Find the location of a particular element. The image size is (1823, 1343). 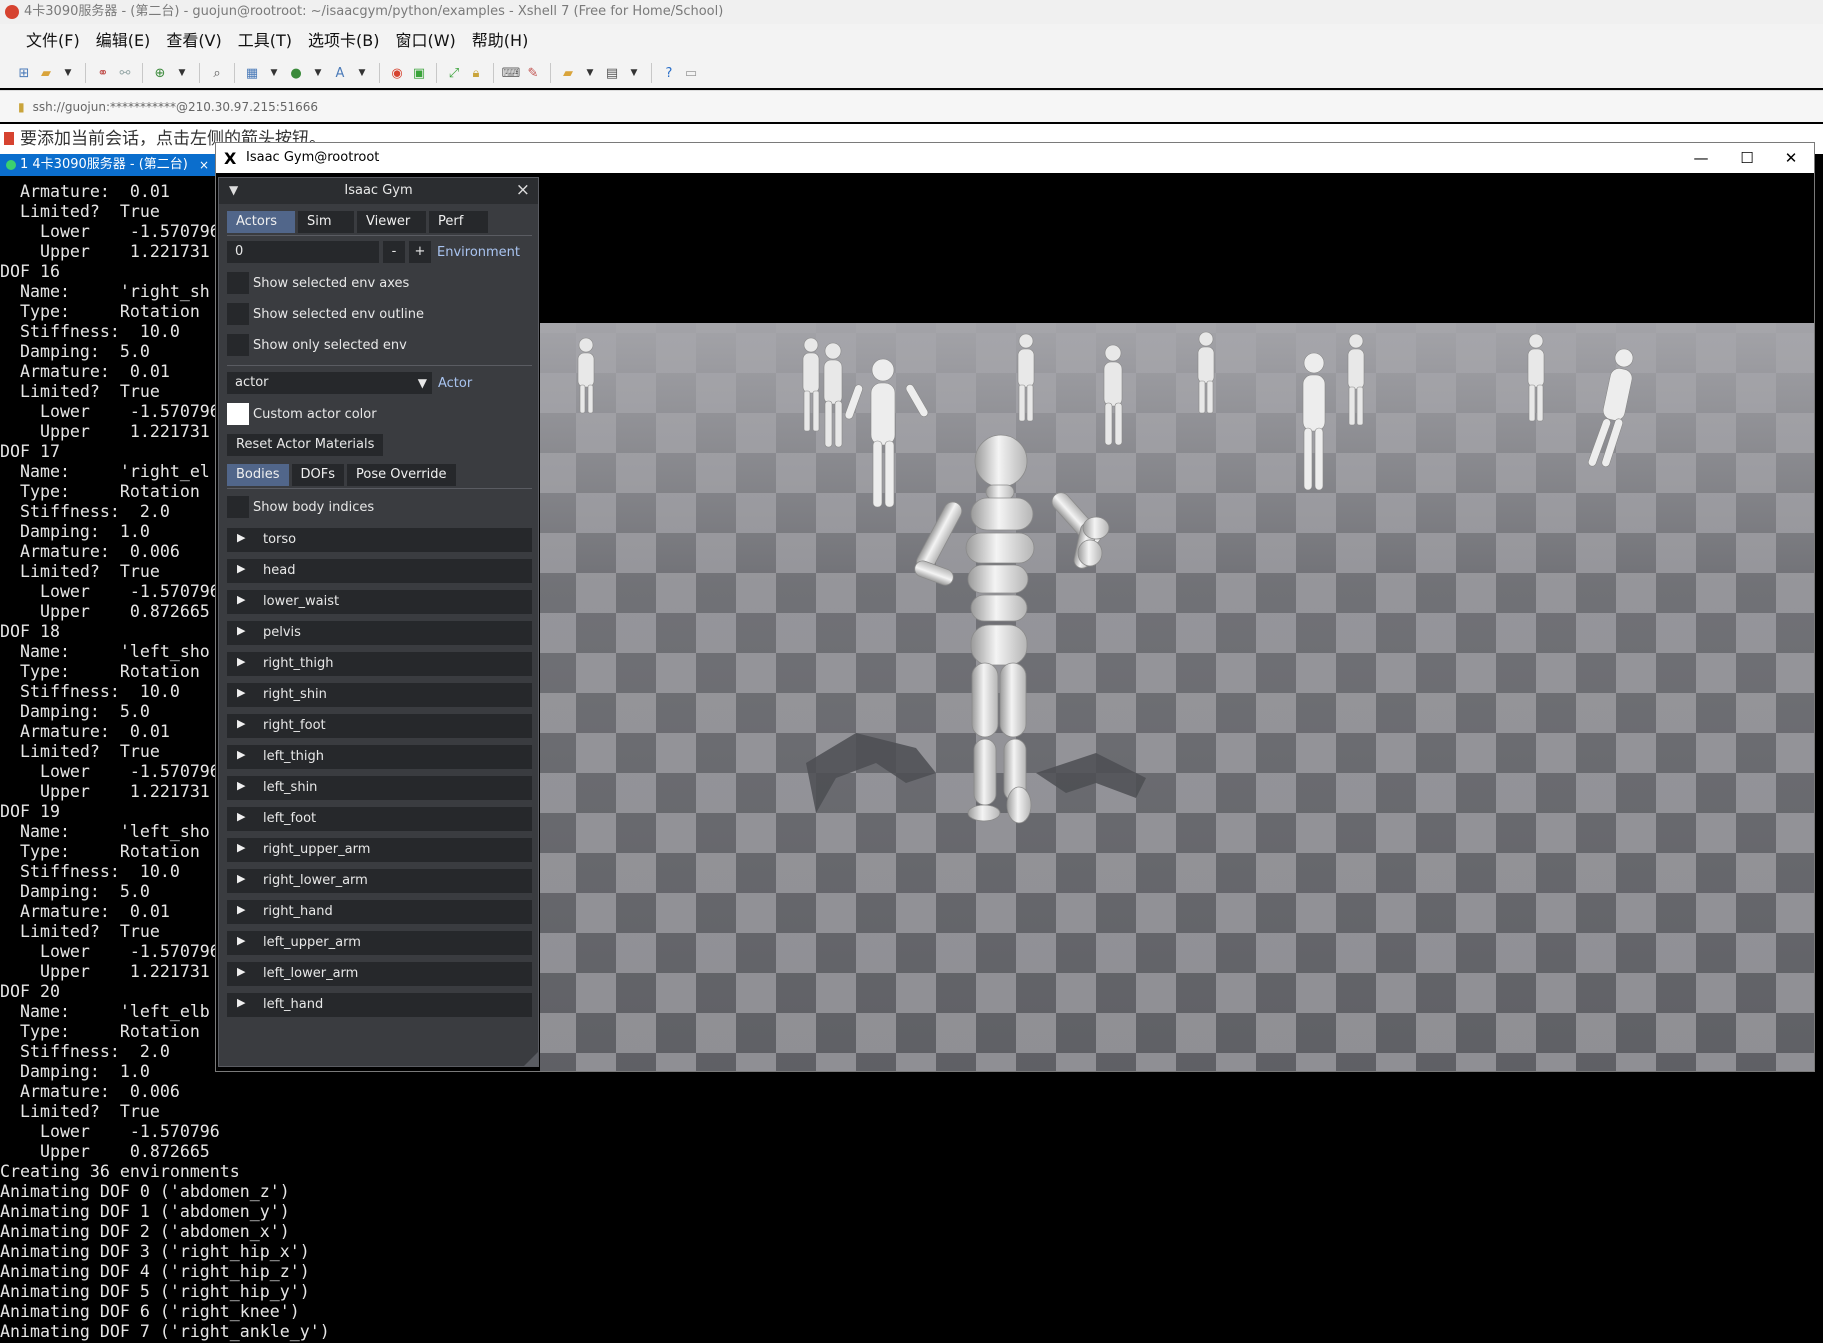

actor-select: actor ▼ is located at coordinates (329, 383).